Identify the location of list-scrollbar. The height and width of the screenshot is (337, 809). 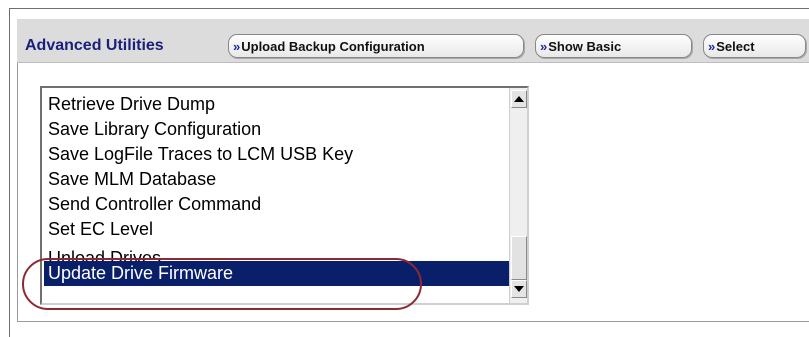
(518, 195).